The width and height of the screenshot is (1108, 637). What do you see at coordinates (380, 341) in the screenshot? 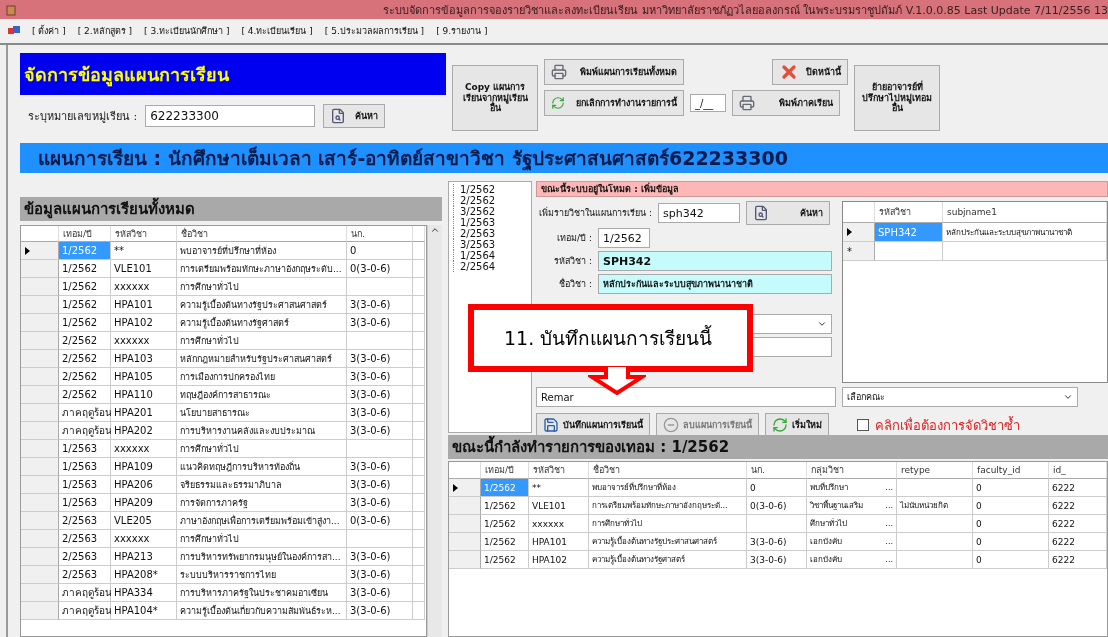
I see `table-cell` at bounding box center [380, 341].